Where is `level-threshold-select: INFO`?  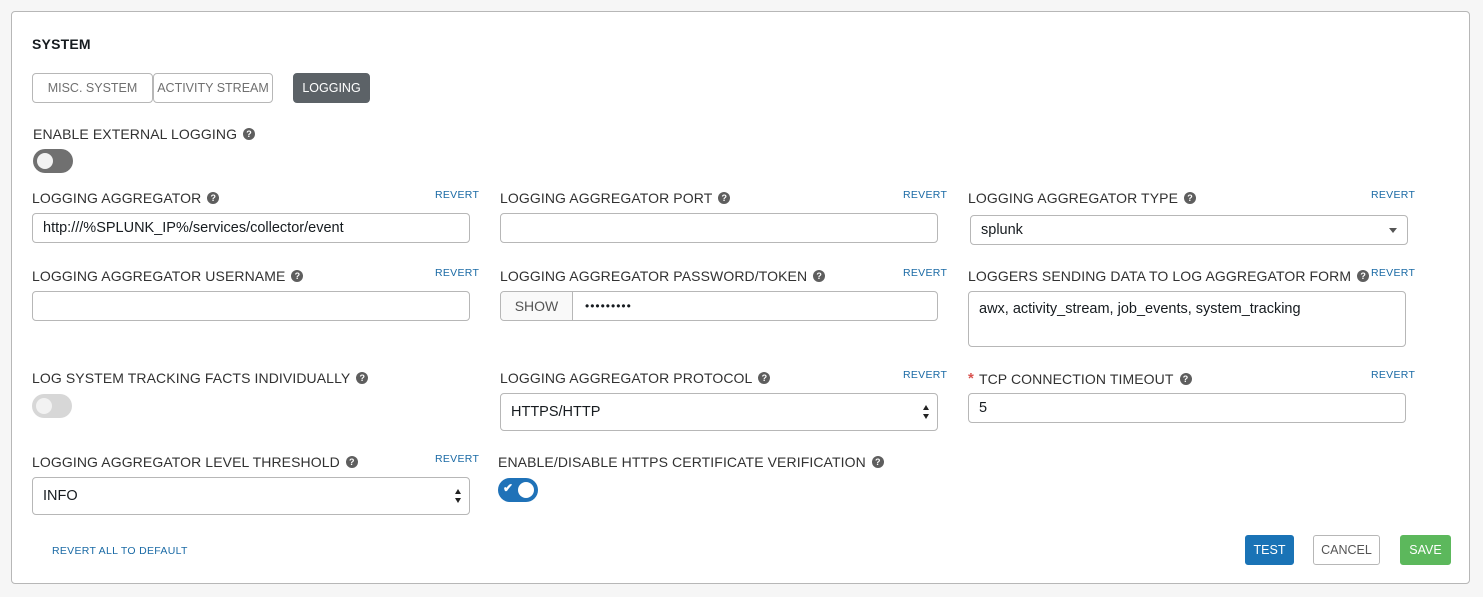
level-threshold-select: INFO is located at coordinates (251, 496).